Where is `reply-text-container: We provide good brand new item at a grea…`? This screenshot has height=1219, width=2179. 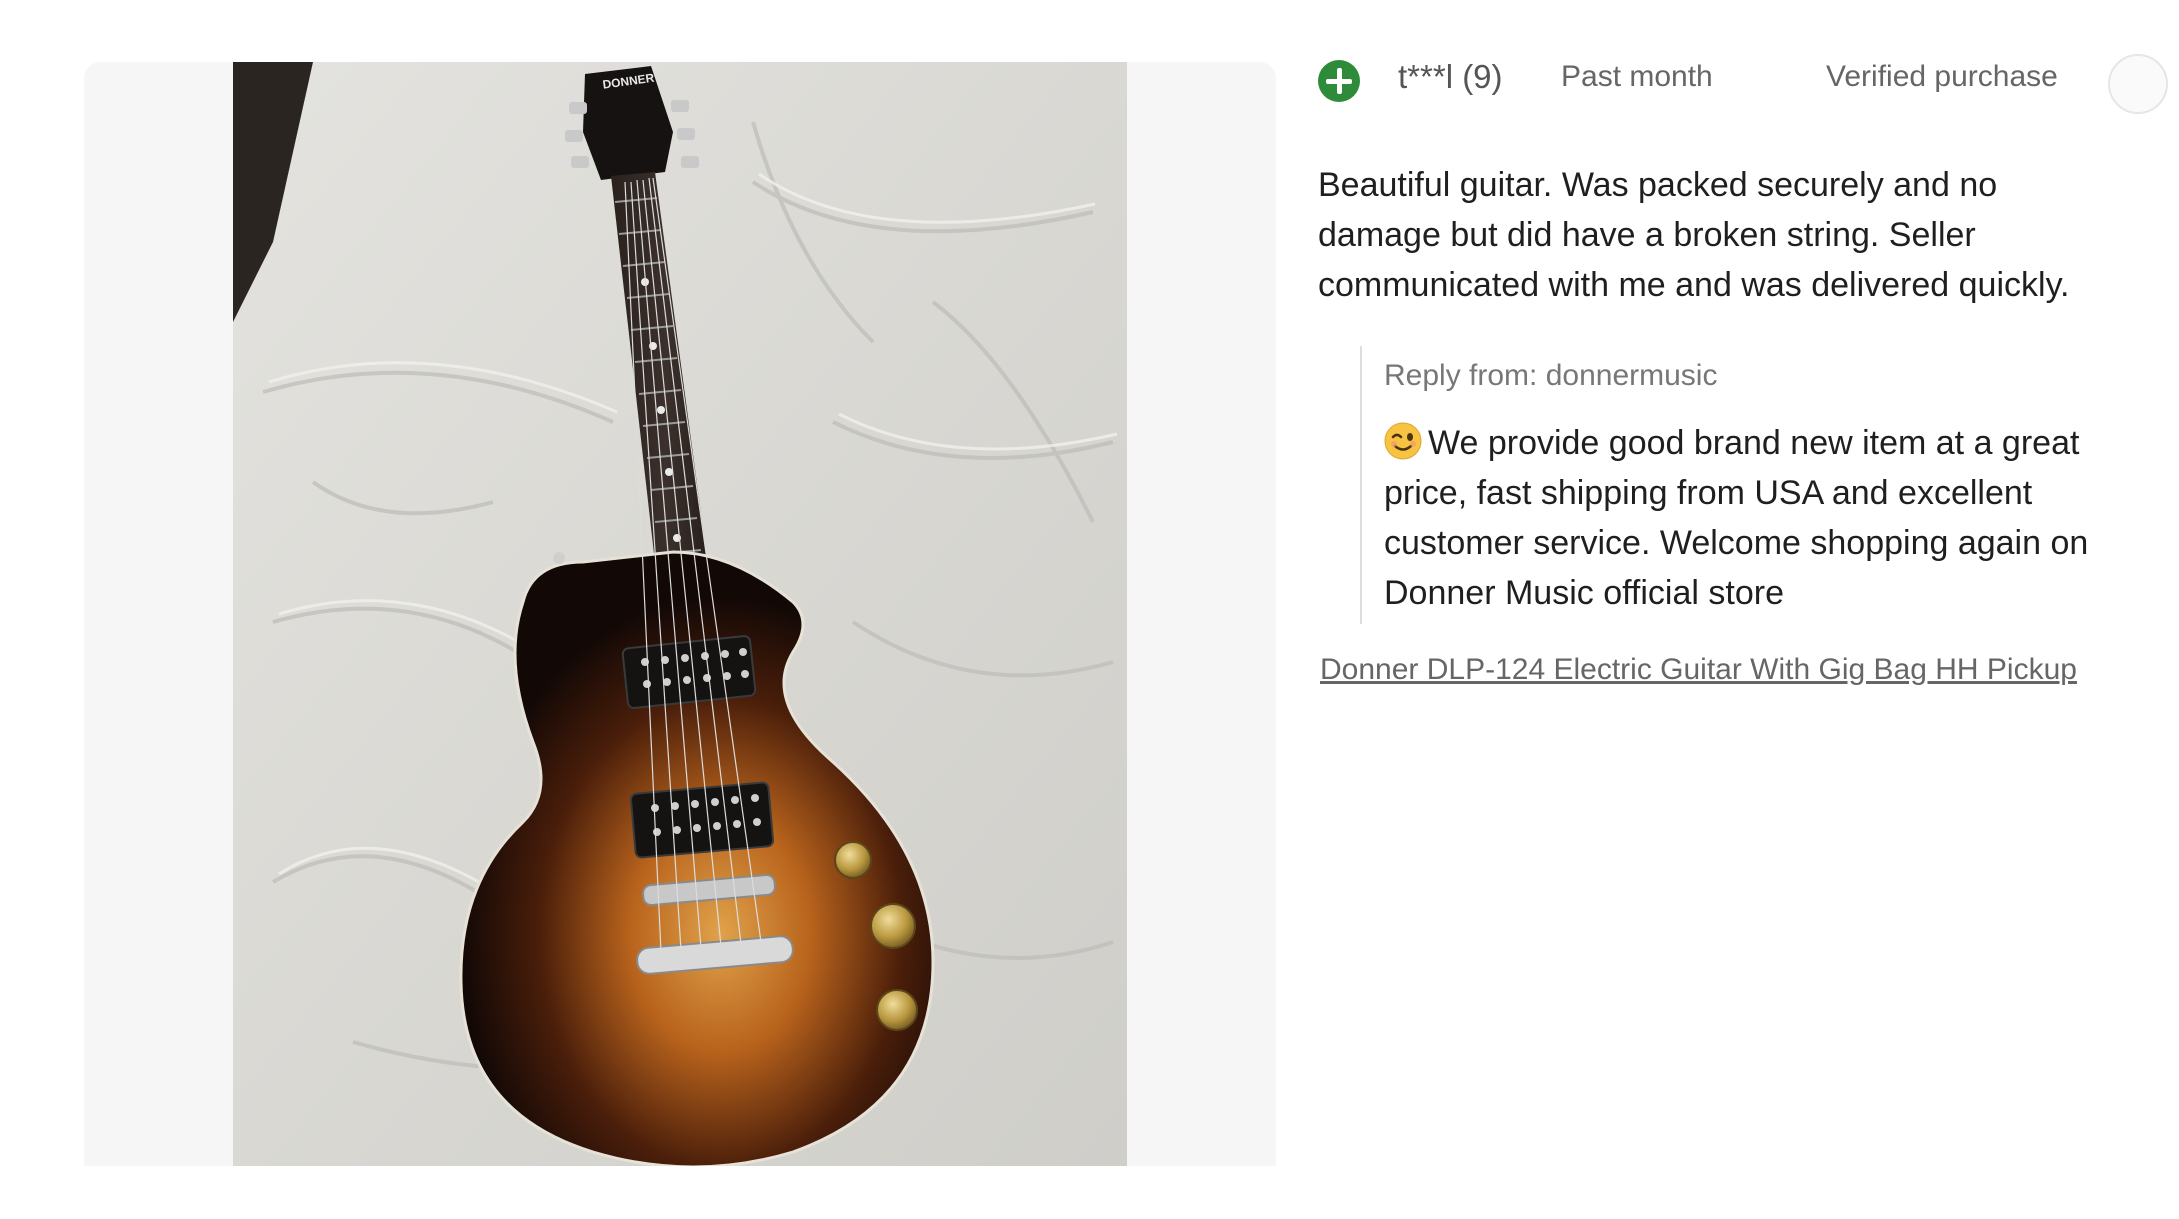
reply-text-container: We provide good brand new item at a grea… is located at coordinates (1752, 521).